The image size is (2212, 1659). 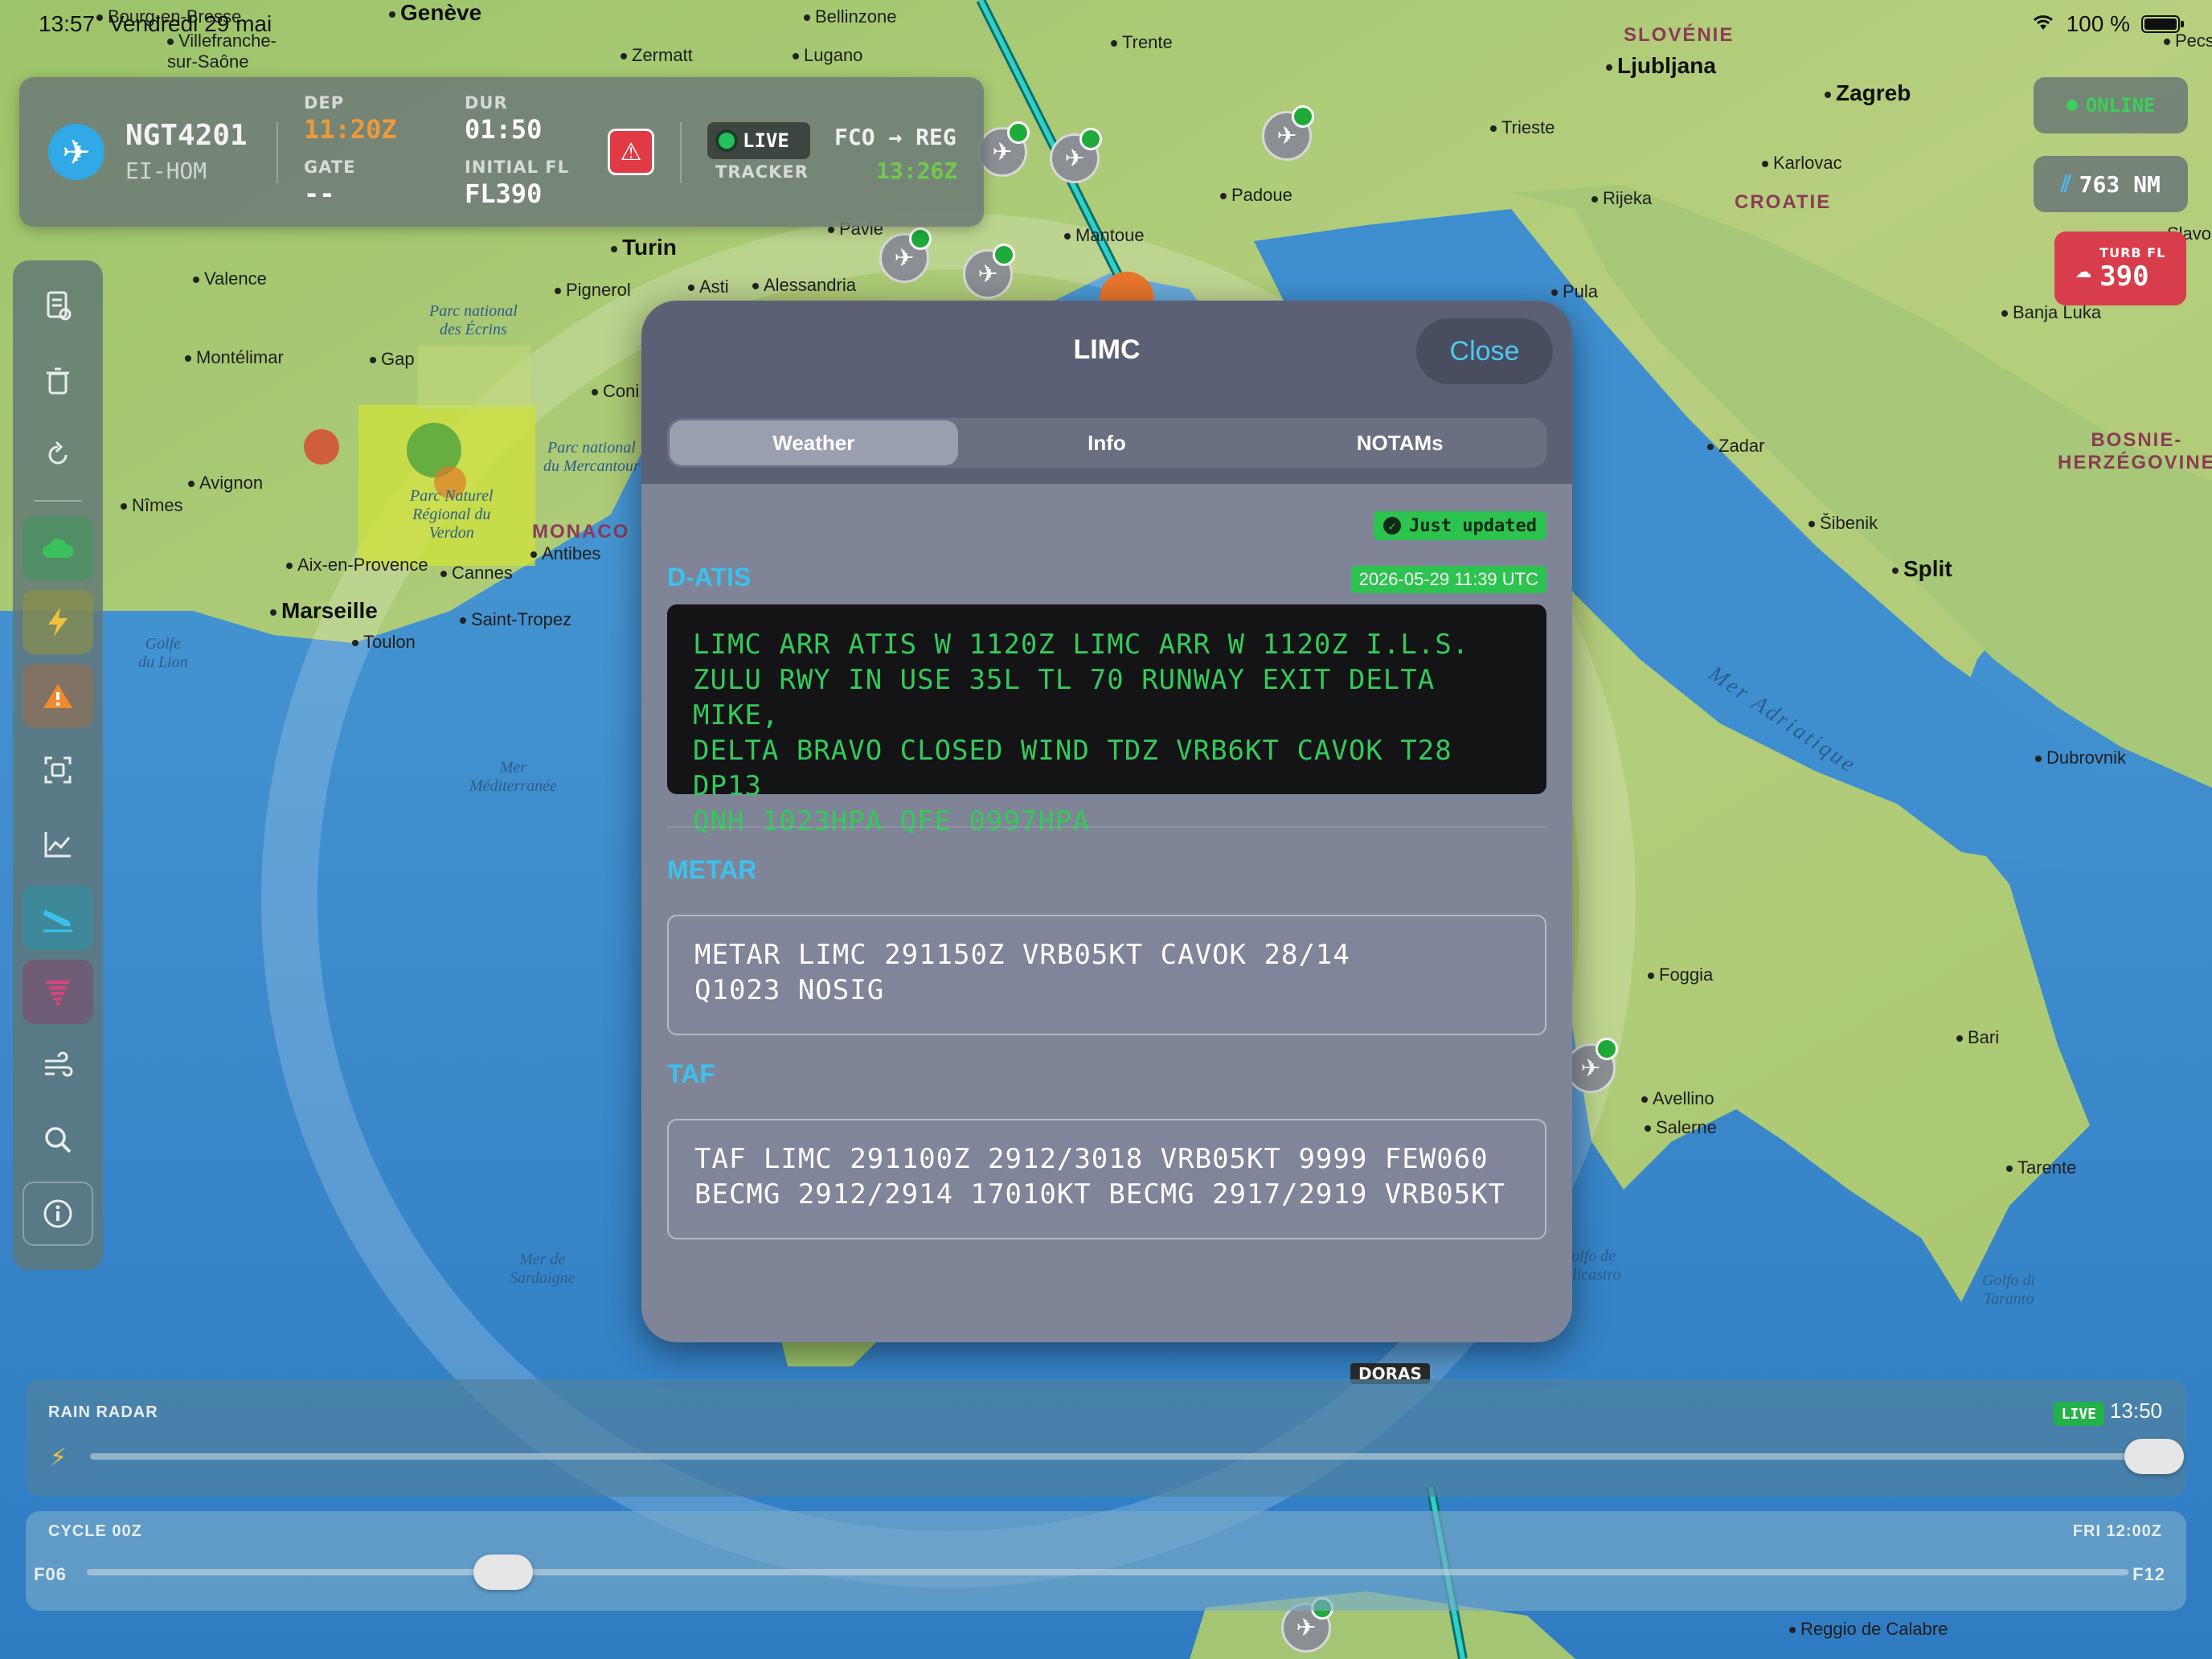 I want to click on rain-radar-slider-knob, so click(x=2154, y=1456).